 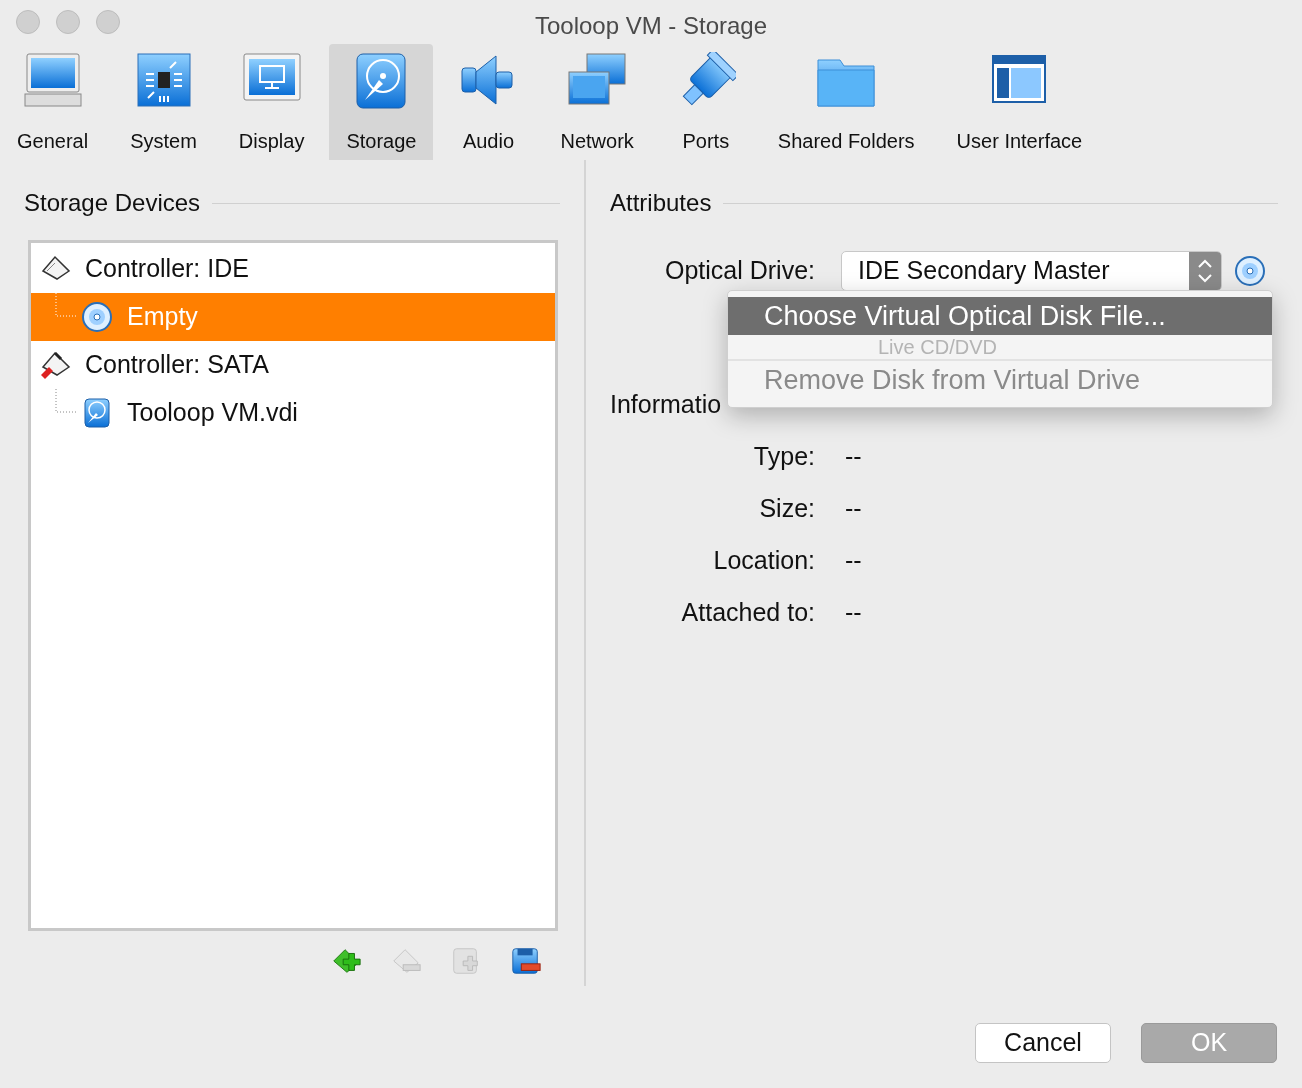 I want to click on tree-row: Controller: SATA, so click(x=293, y=365).